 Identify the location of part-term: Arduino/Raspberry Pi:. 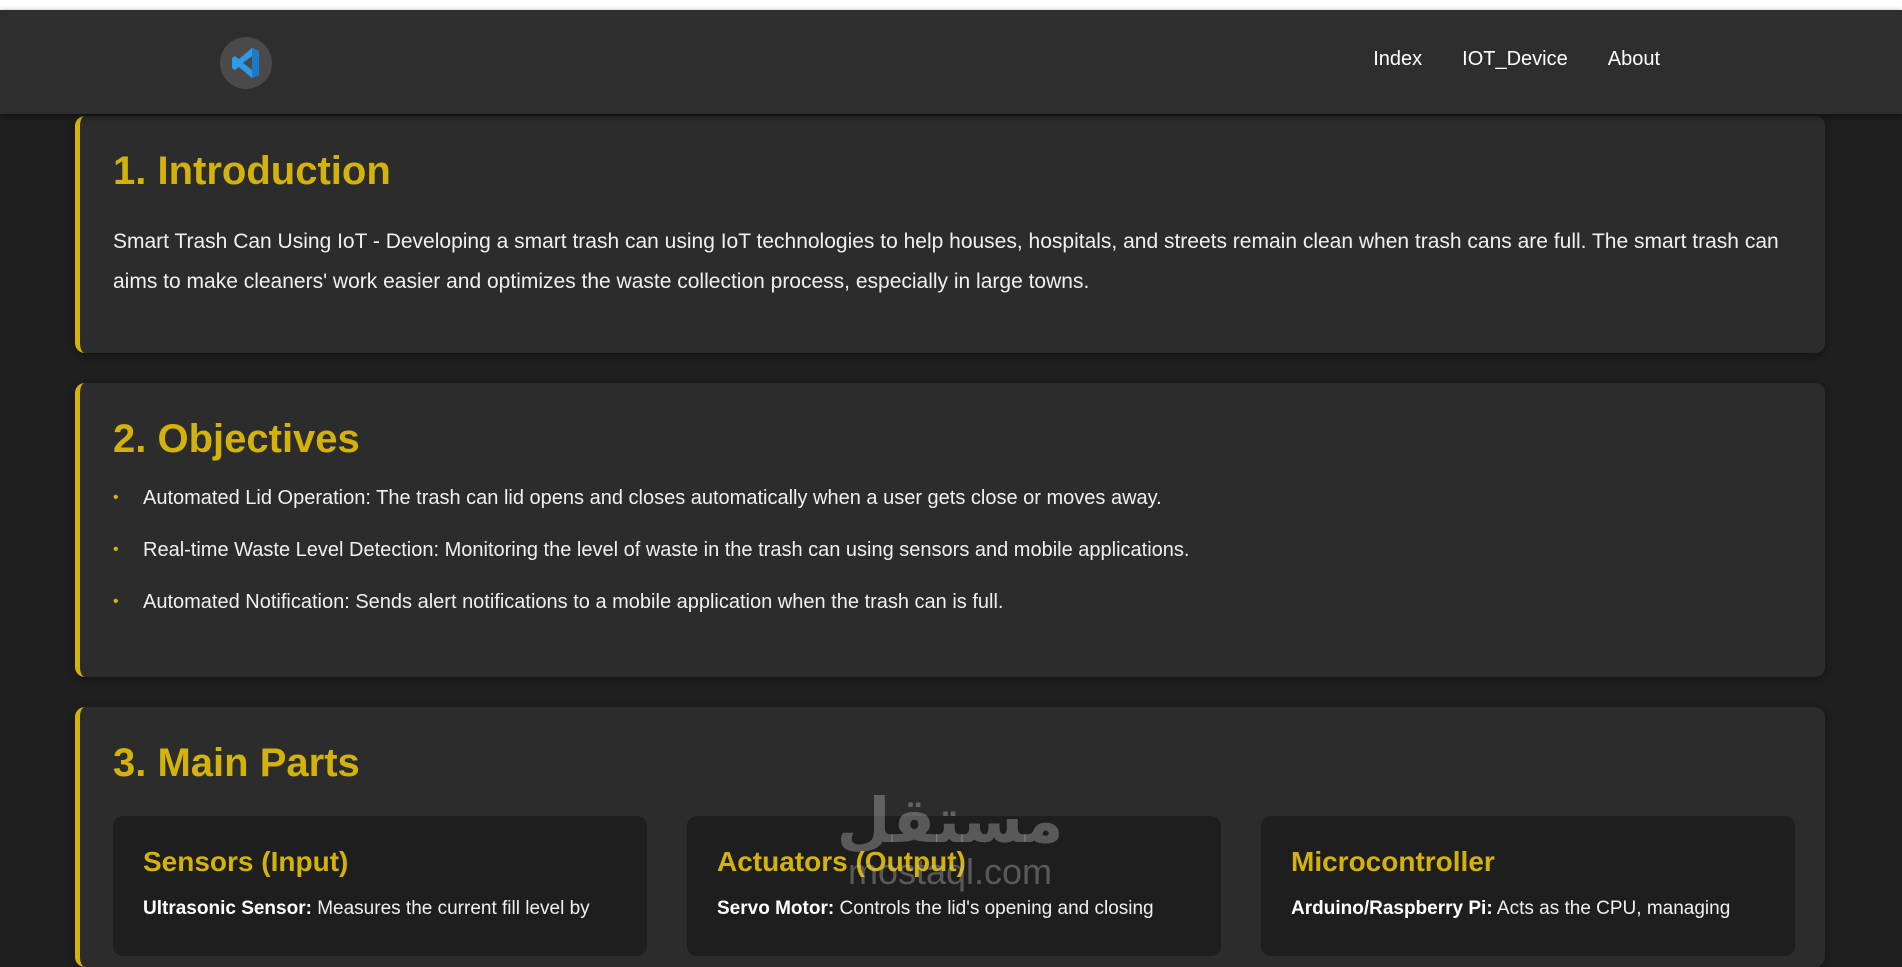
(1392, 908).